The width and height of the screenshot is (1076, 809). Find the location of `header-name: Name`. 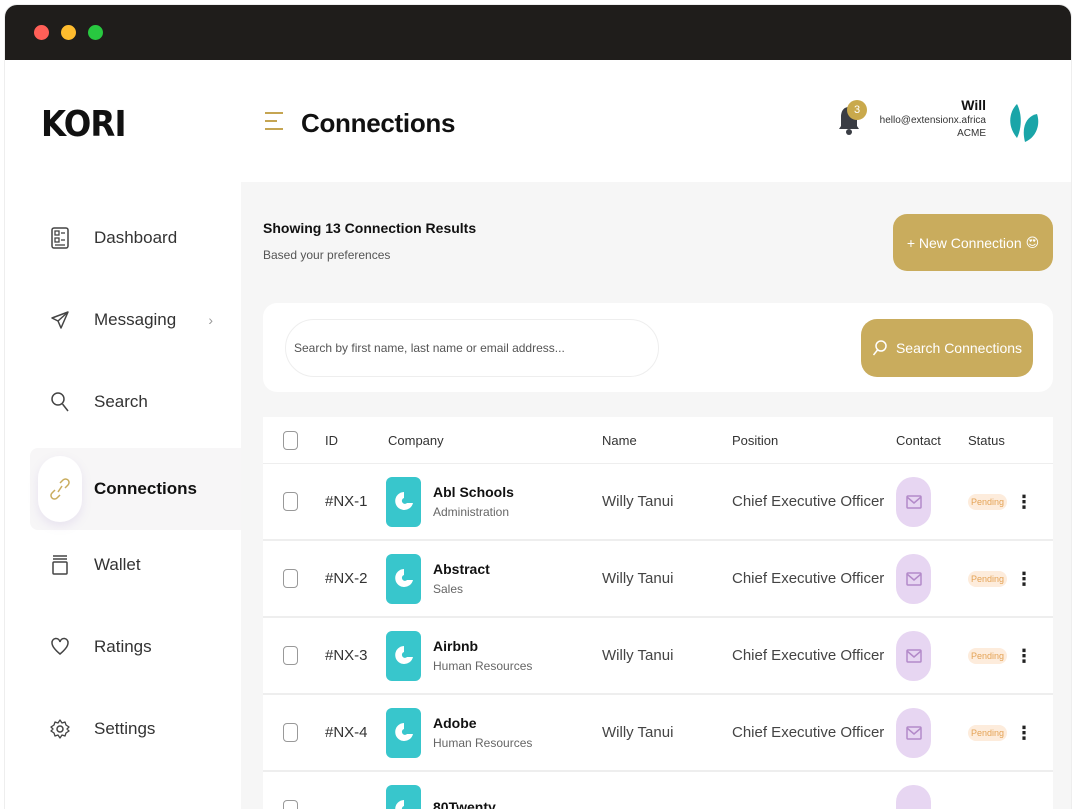

header-name: Name is located at coordinates (619, 440).